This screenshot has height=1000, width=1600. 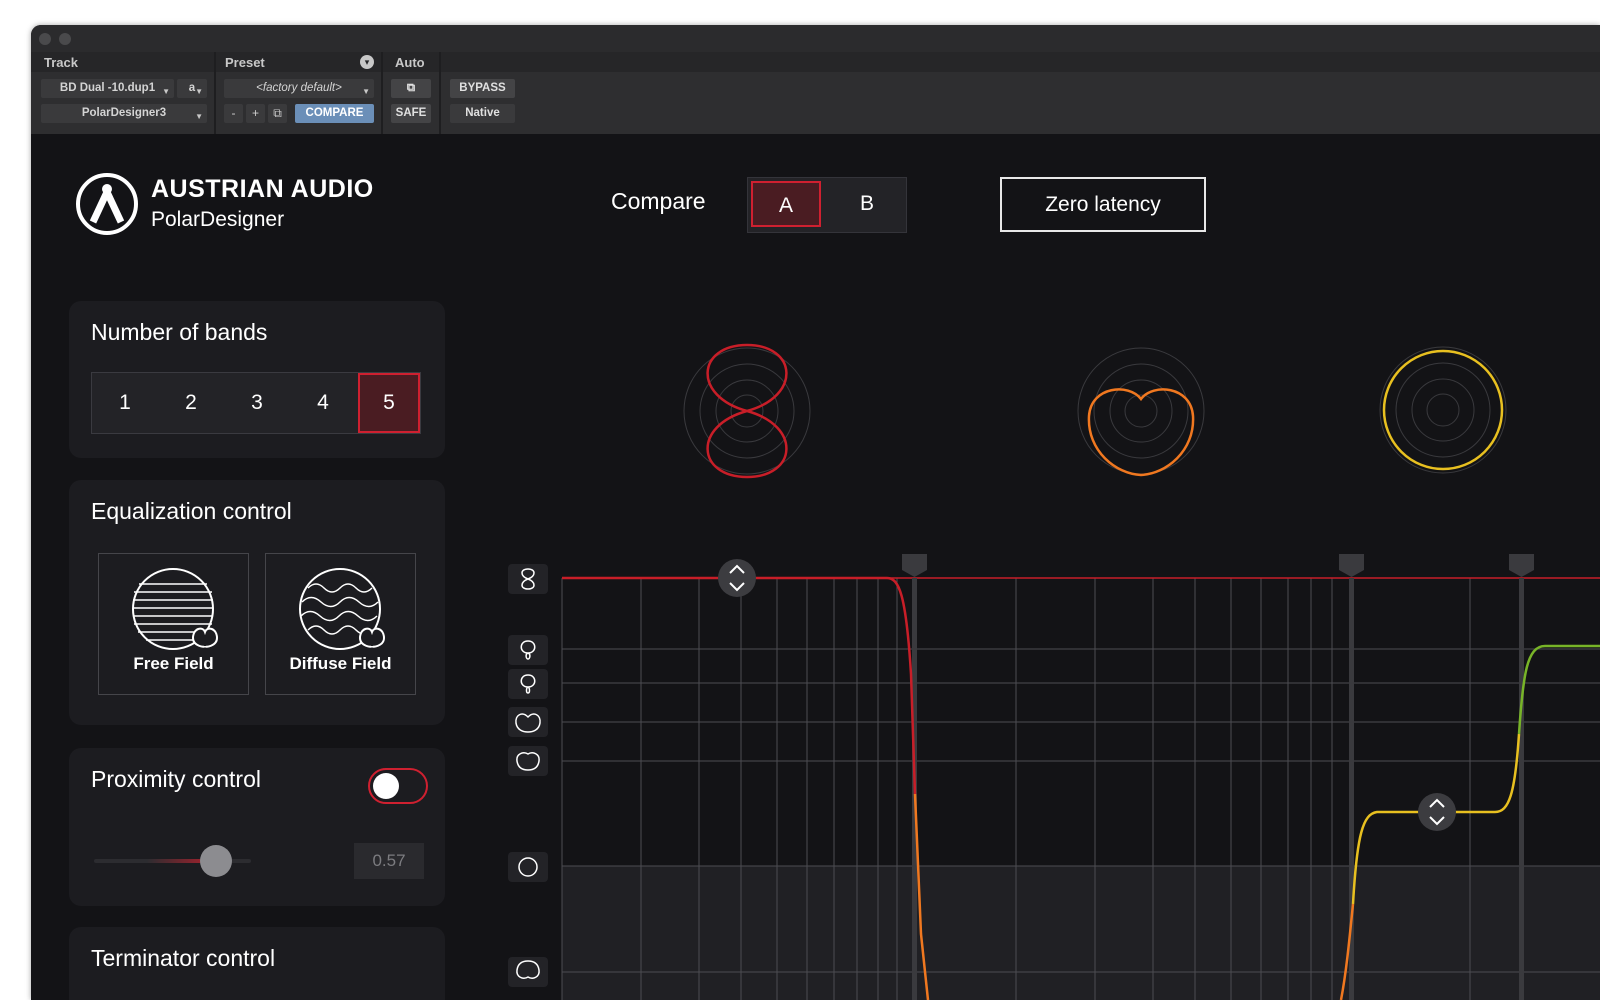 I want to click on track-name: BD Dual -10.dup1, so click(x=107, y=88).